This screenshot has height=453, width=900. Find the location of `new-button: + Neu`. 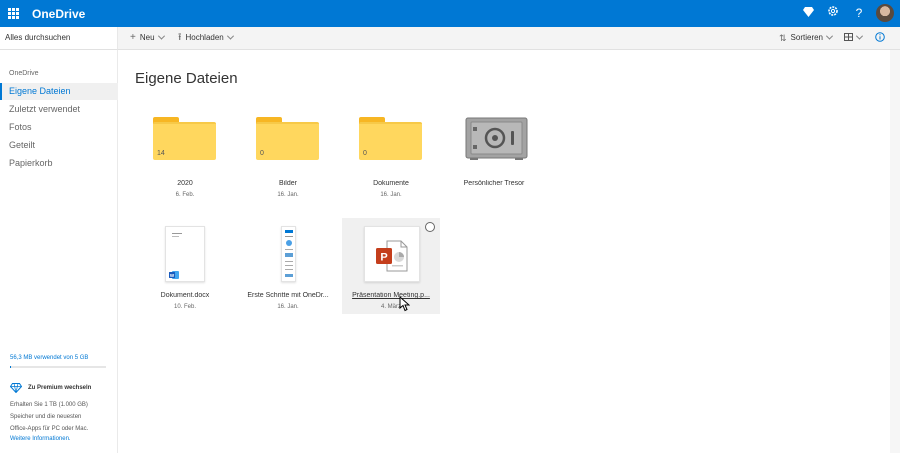

new-button: + Neu is located at coordinates (147, 37).